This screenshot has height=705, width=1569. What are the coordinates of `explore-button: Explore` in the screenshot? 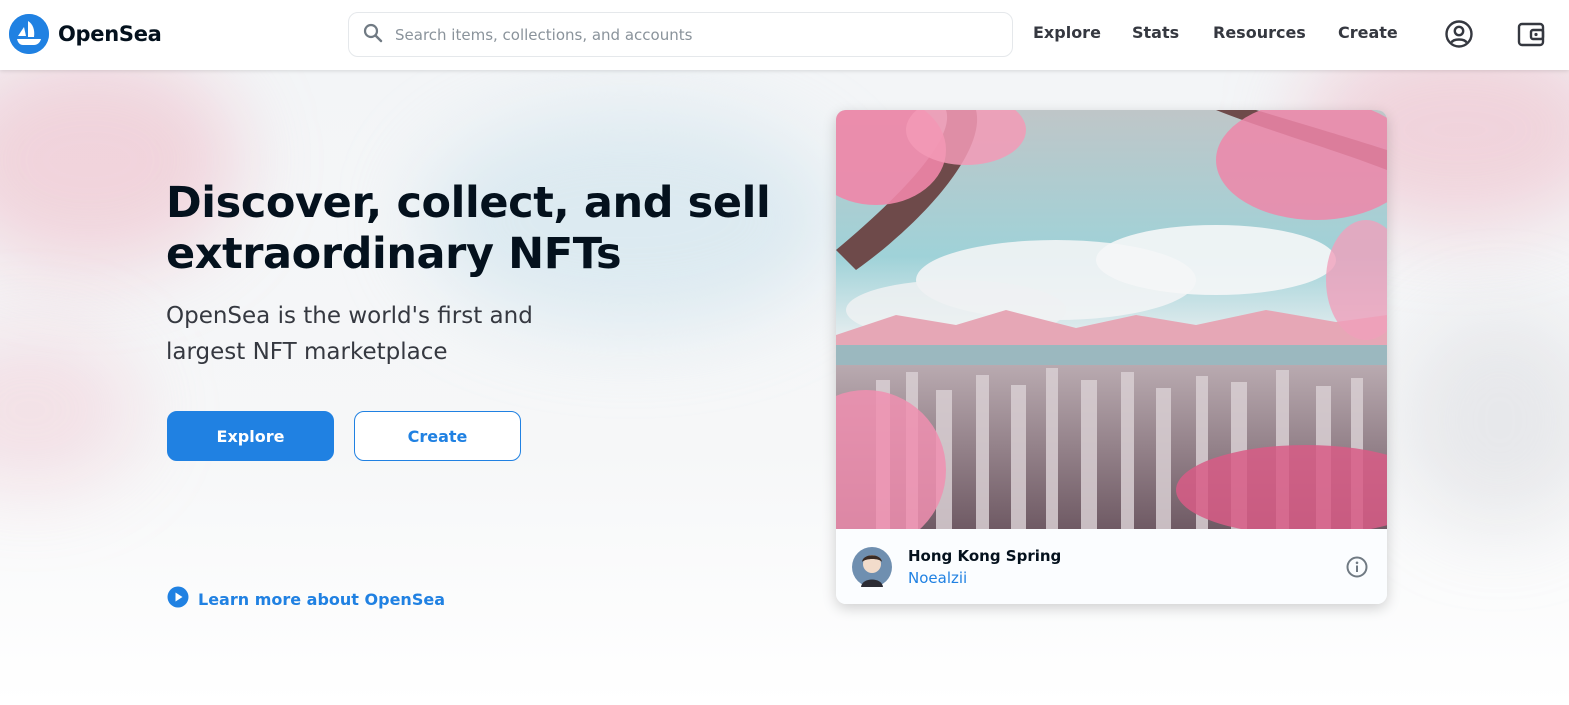 It's located at (250, 436).